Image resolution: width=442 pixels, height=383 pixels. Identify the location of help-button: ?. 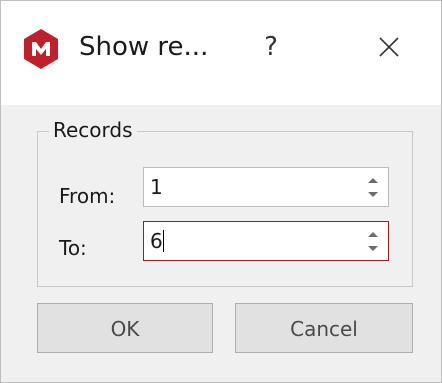
(271, 47).